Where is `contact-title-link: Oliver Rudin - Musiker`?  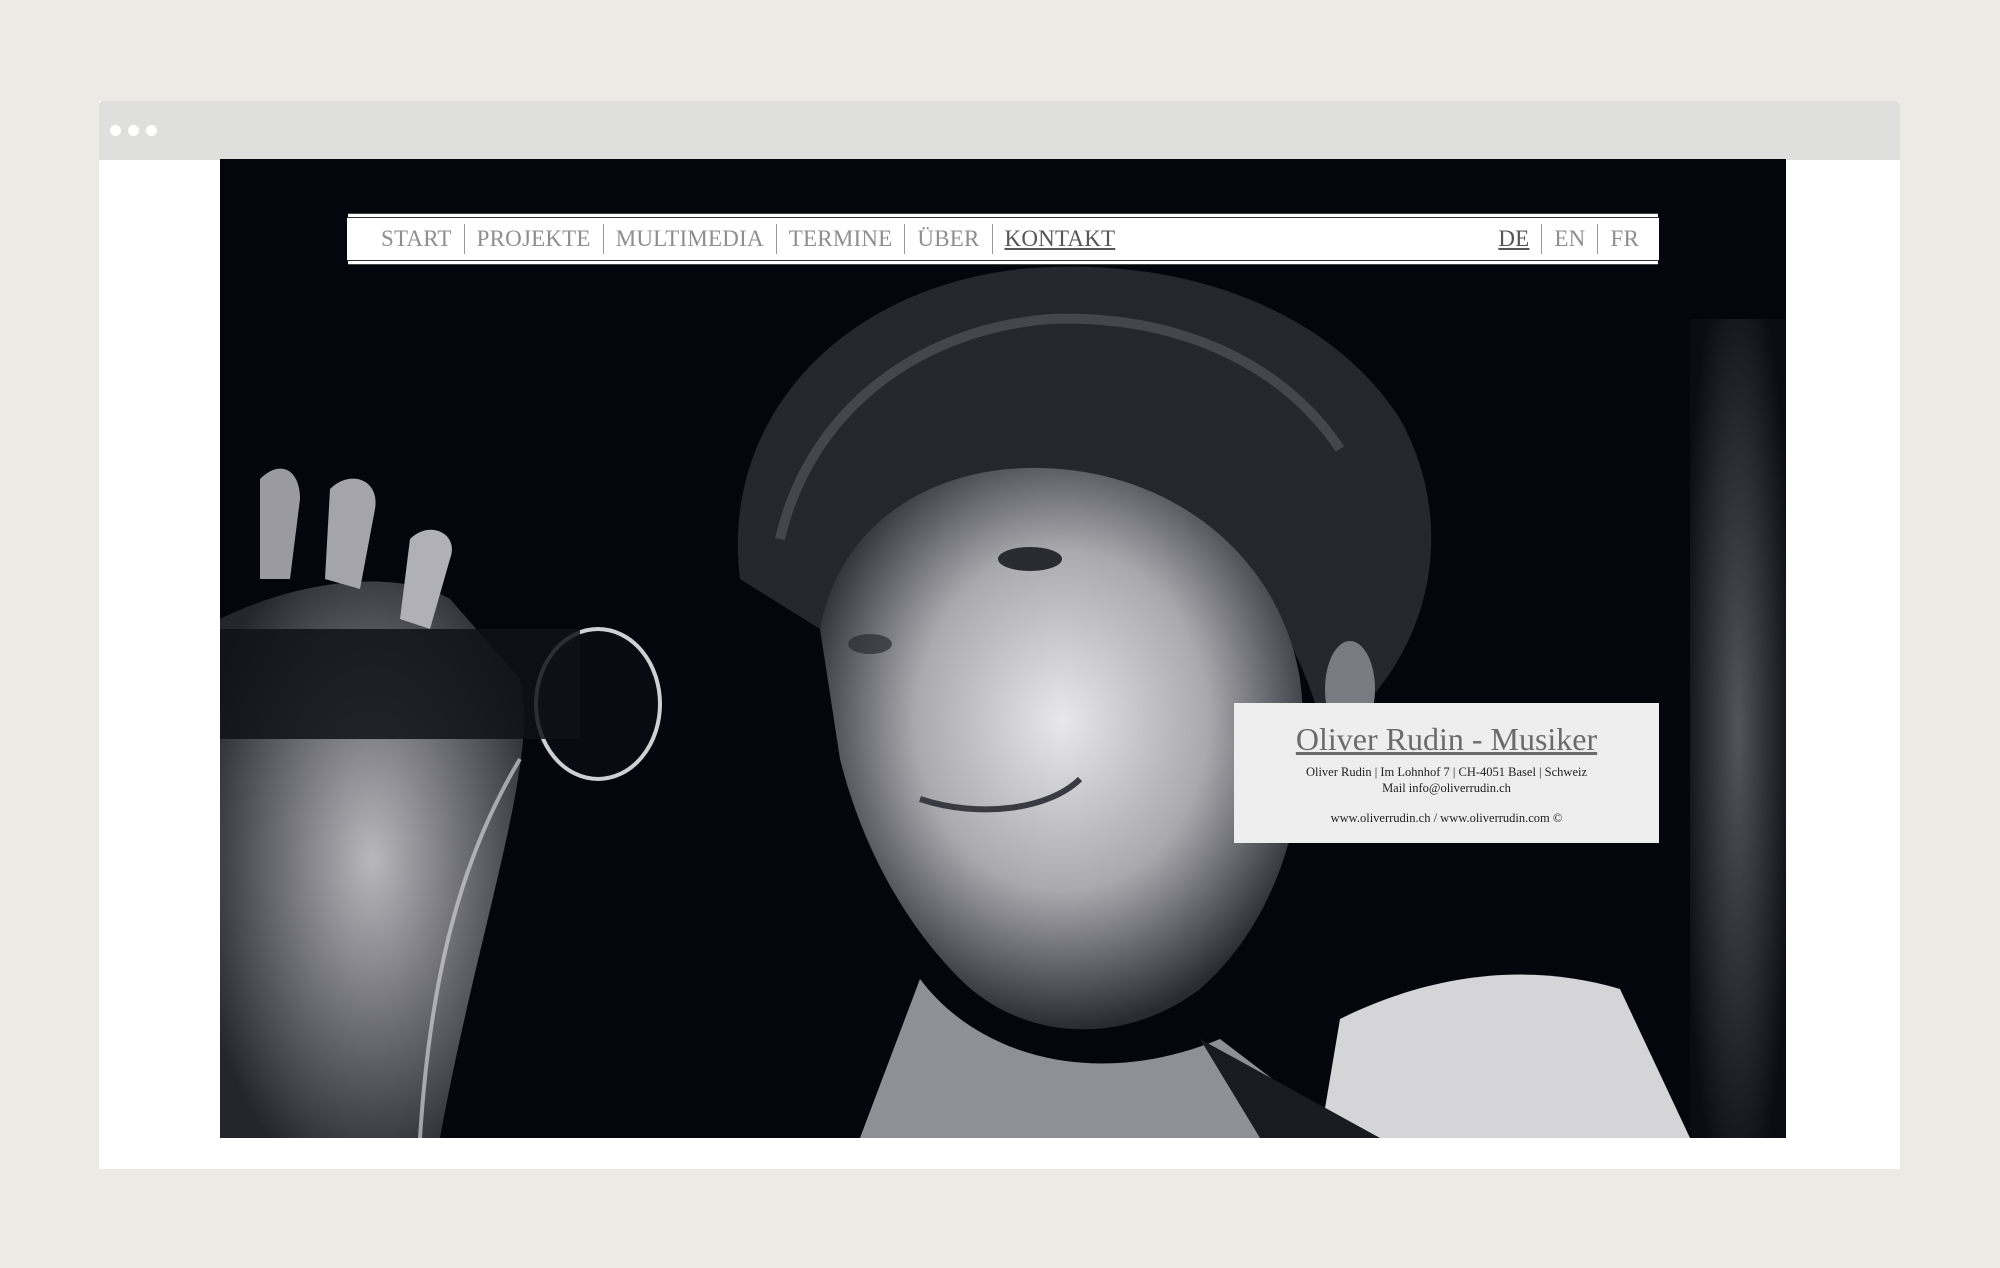 contact-title-link: Oliver Rudin - Musiker is located at coordinates (1446, 739).